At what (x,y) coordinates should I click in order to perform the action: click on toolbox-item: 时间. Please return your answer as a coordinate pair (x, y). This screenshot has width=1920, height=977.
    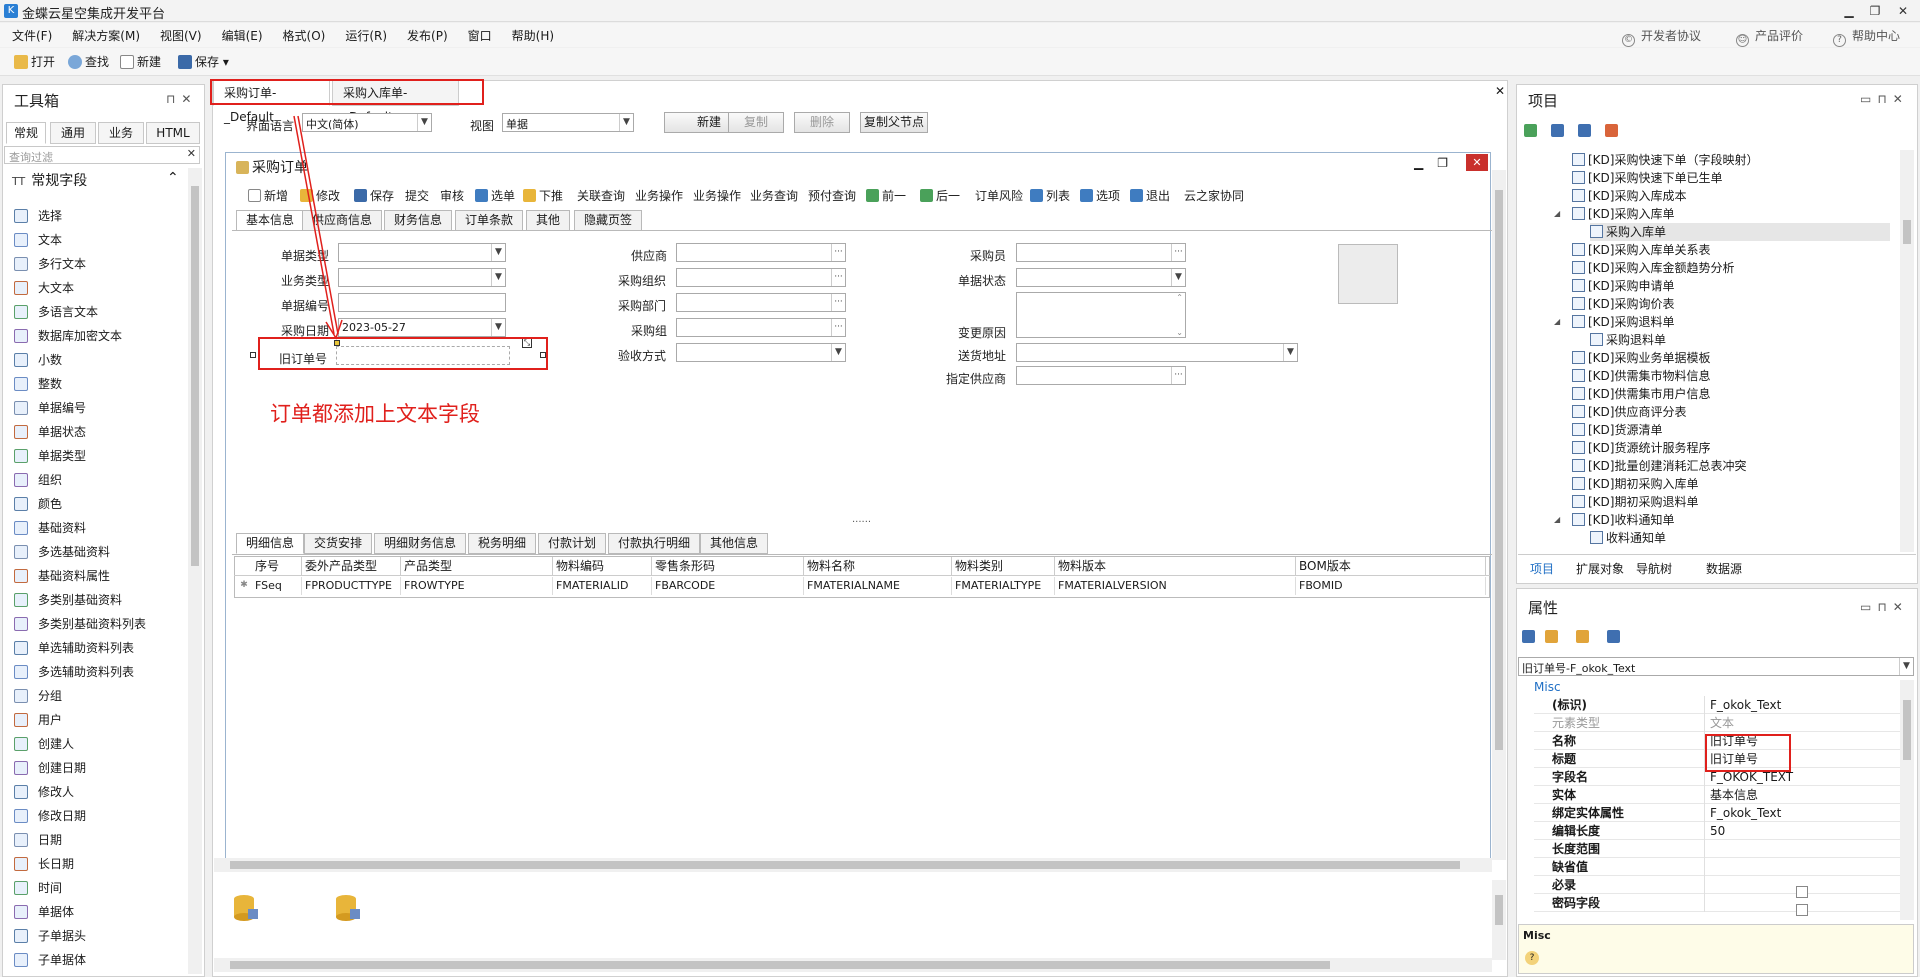
    Looking at the image, I should click on (38, 888).